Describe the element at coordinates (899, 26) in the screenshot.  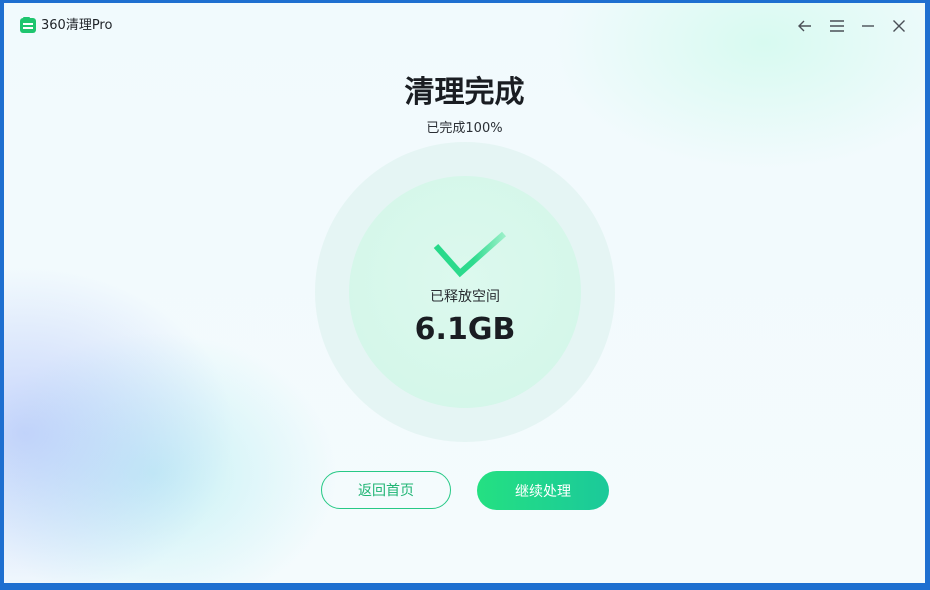
I see `close-icon` at that location.